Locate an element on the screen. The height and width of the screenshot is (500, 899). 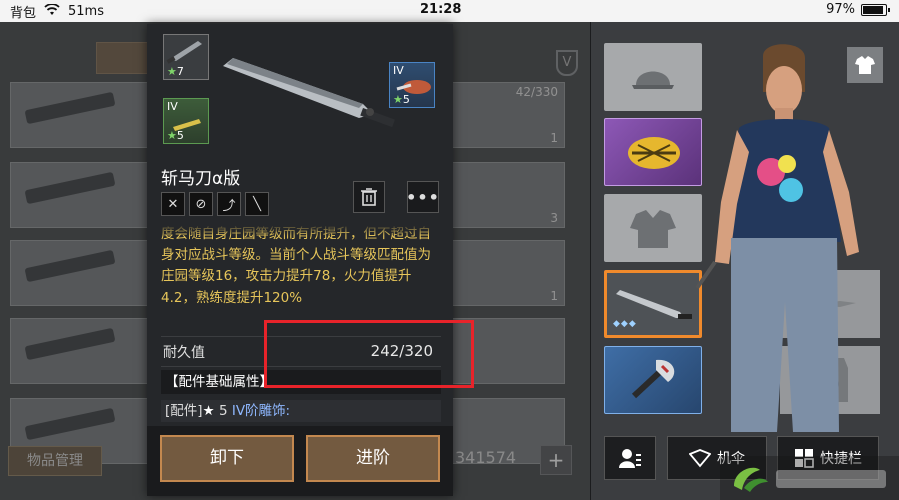
slot-dots: ◆◆◆ is located at coordinates (625, 324).